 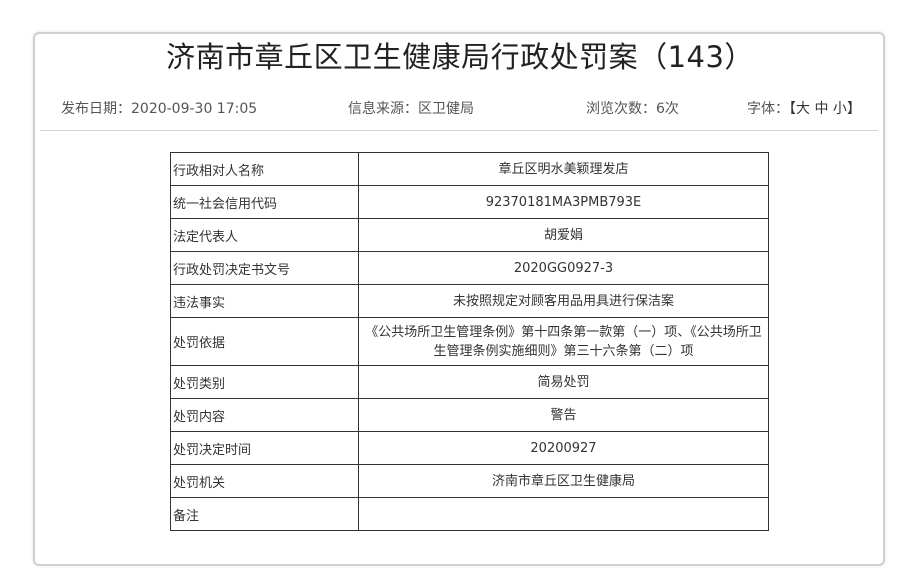 What do you see at coordinates (768, 109) in the screenshot?
I see `font-size-label: 字体：` at bounding box center [768, 109].